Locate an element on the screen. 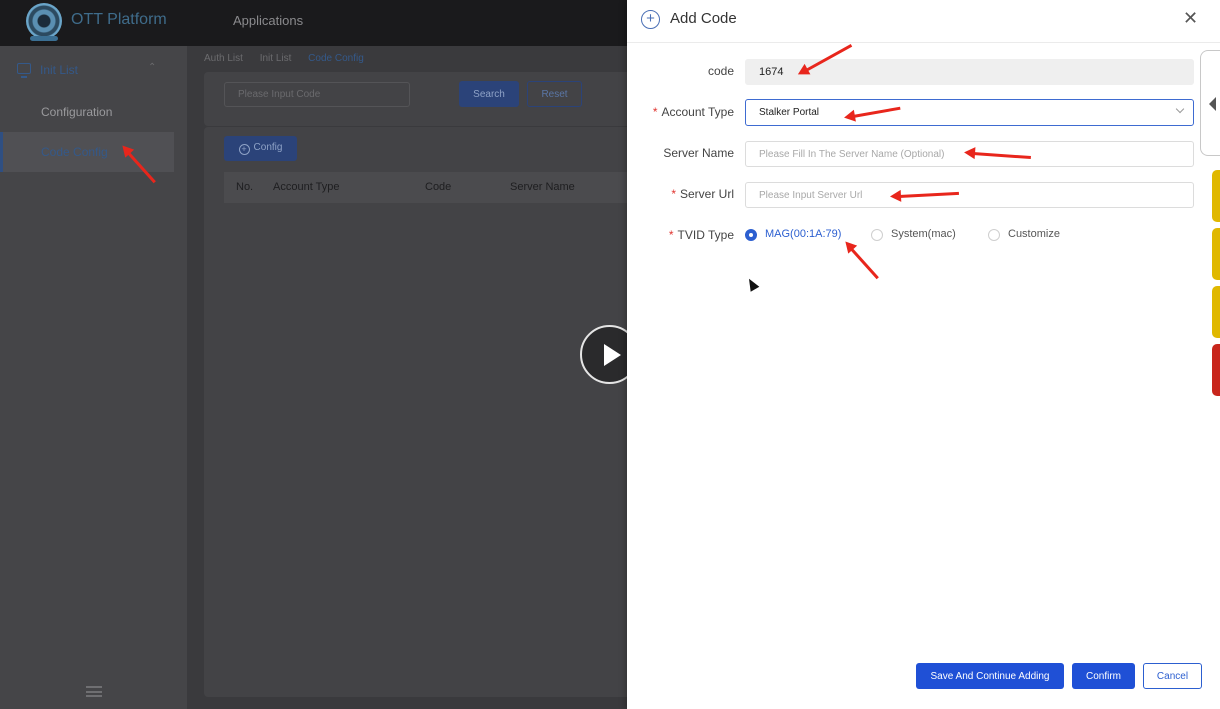  breadcrumb-item: Auth List is located at coordinates (223, 58).